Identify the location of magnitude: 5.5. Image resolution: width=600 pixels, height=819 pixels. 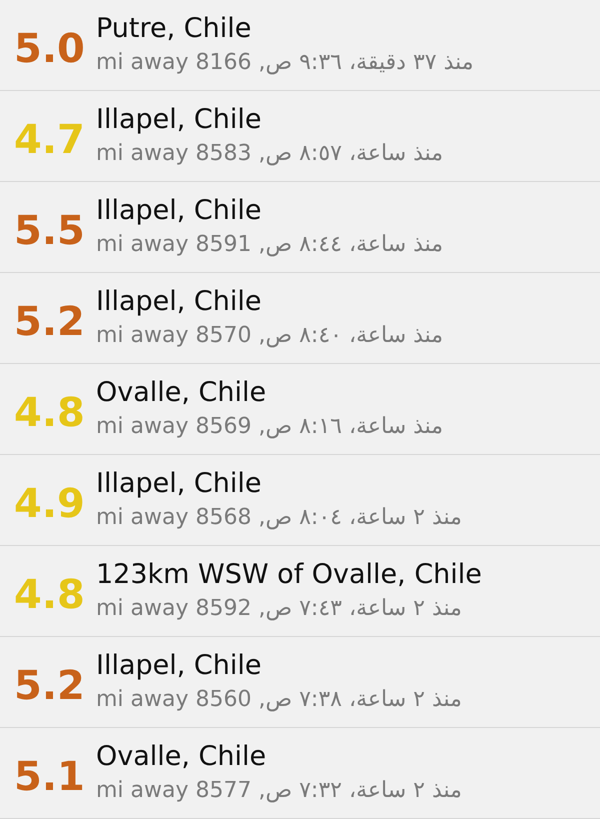
(50, 231).